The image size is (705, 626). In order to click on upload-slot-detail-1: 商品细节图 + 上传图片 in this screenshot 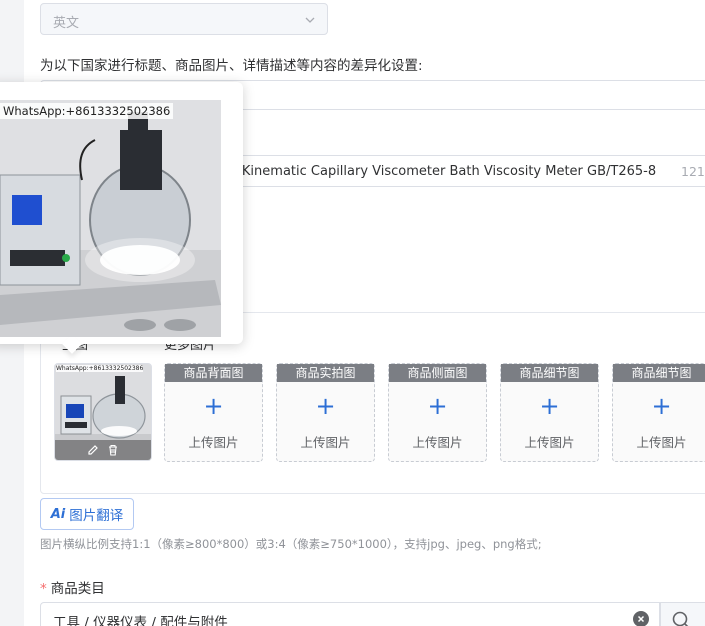, I will do `click(549, 412)`.